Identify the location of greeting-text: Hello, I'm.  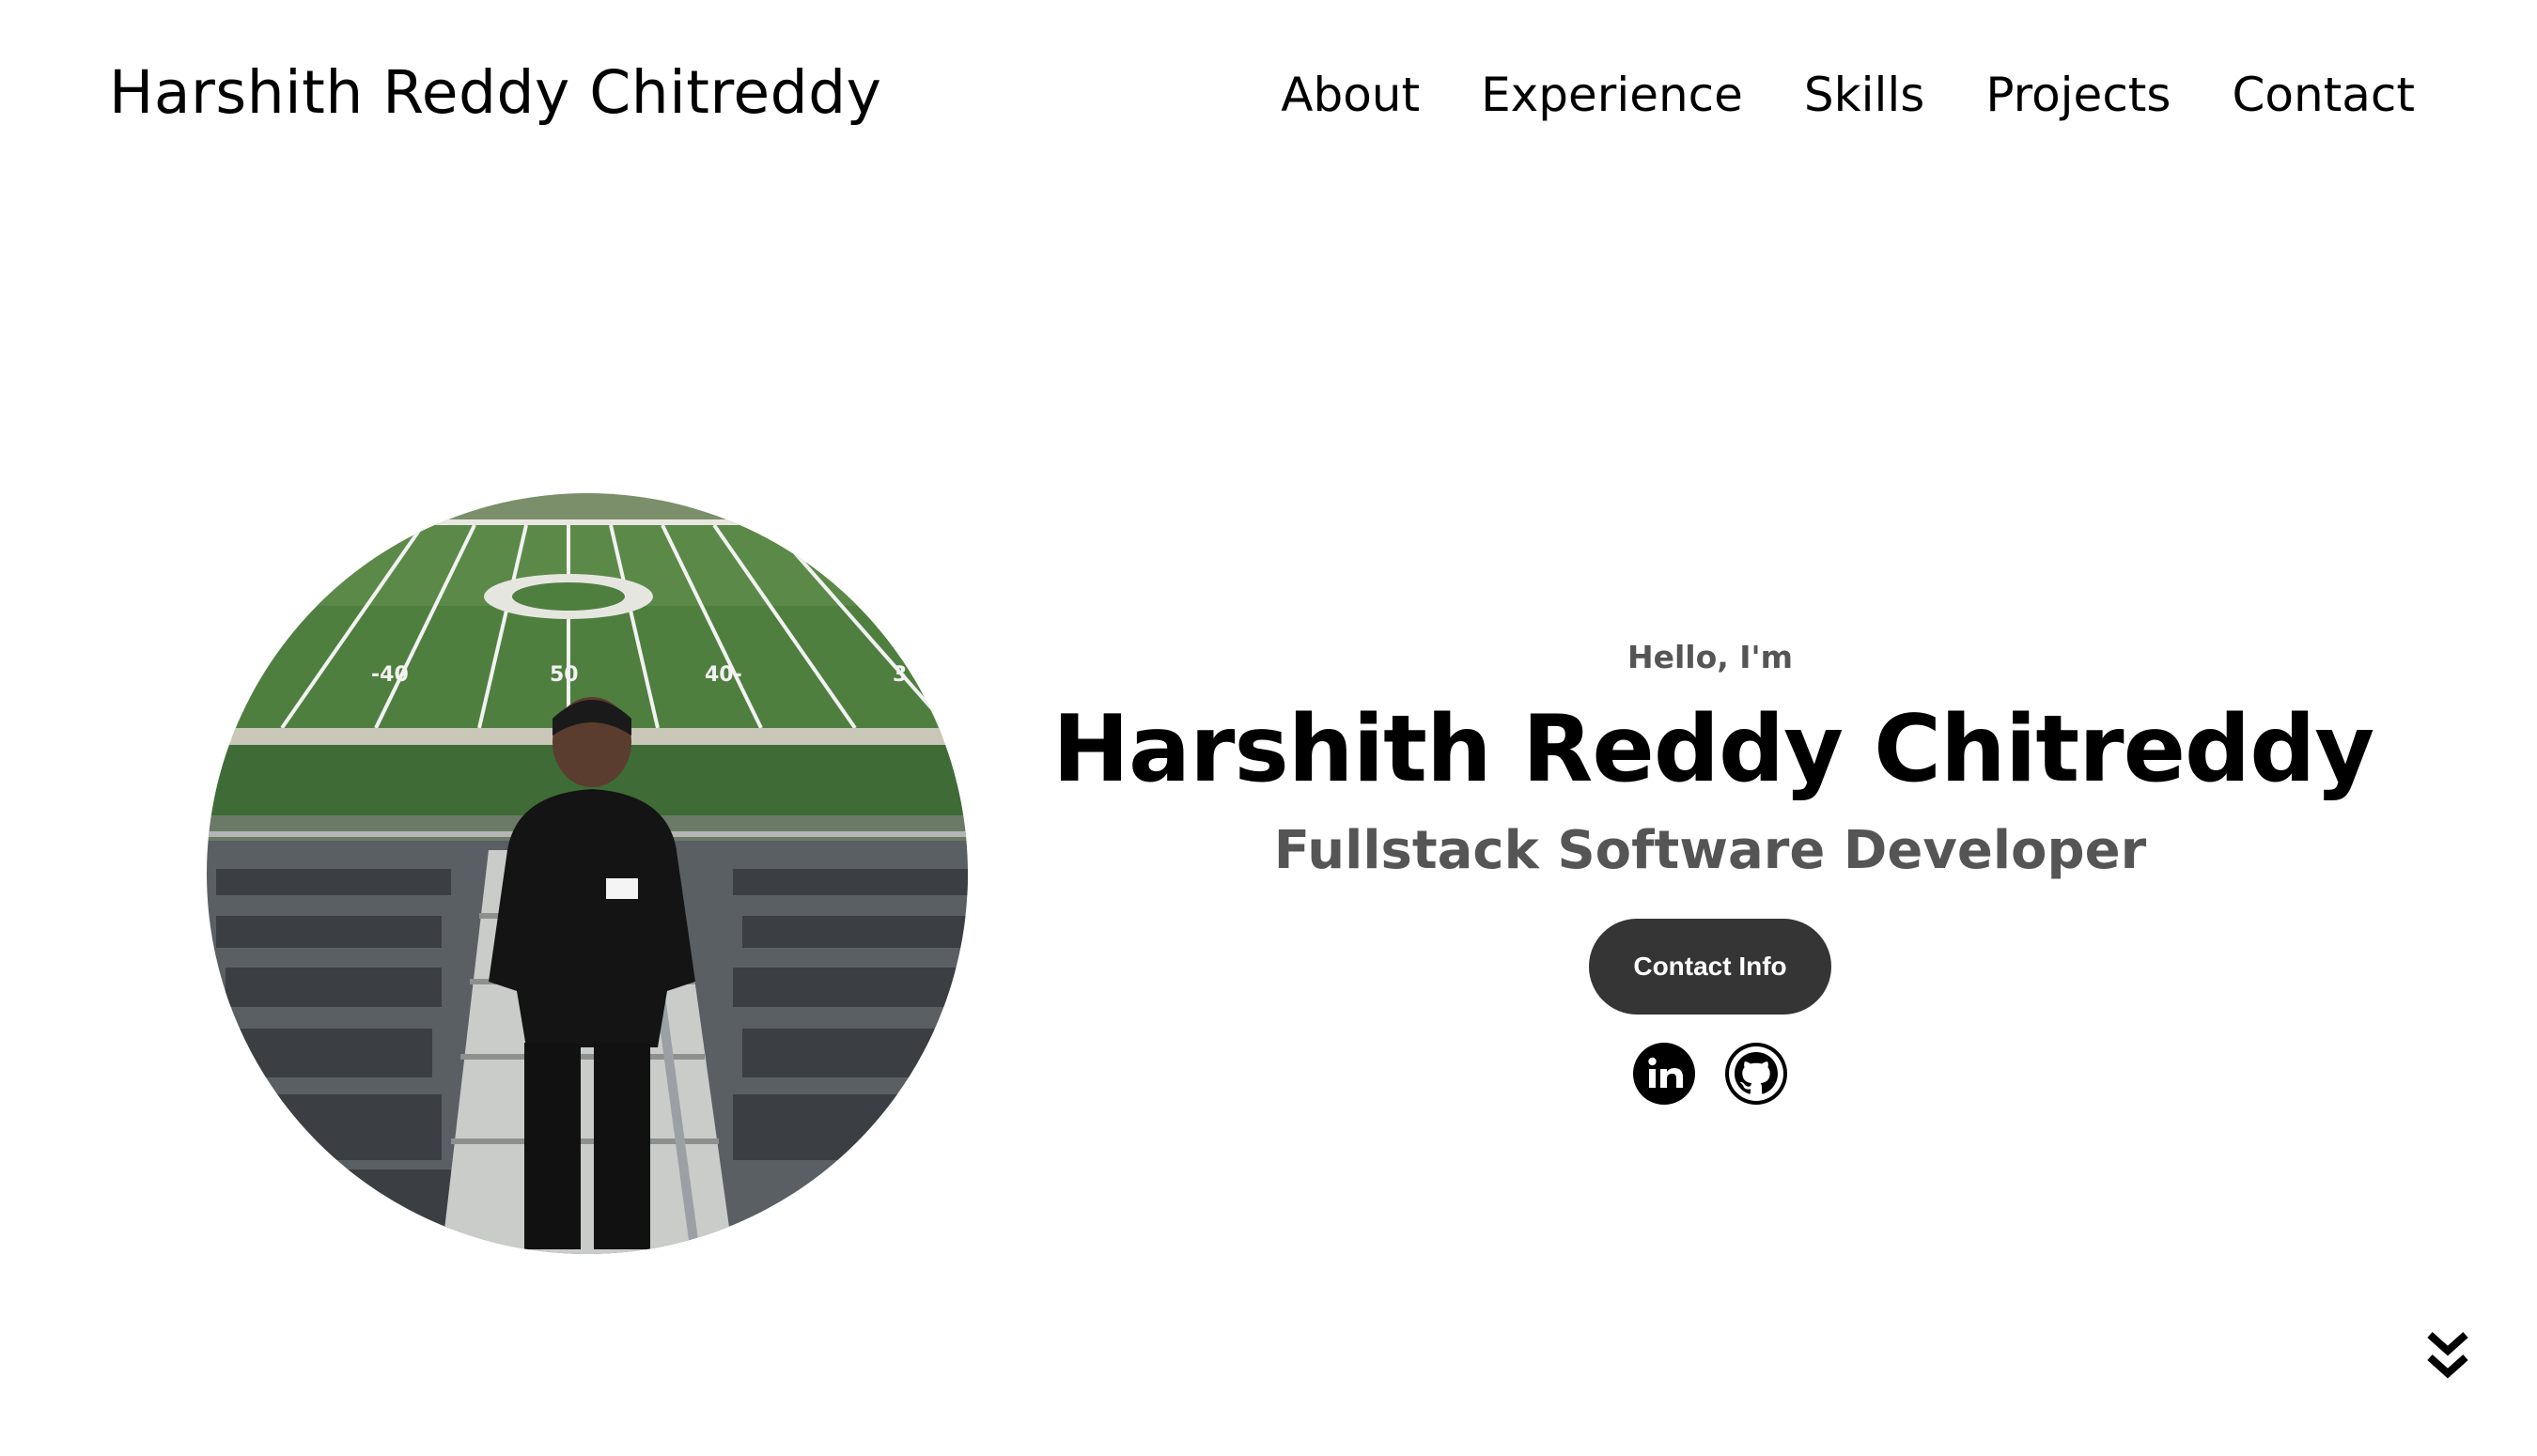
(1710, 657).